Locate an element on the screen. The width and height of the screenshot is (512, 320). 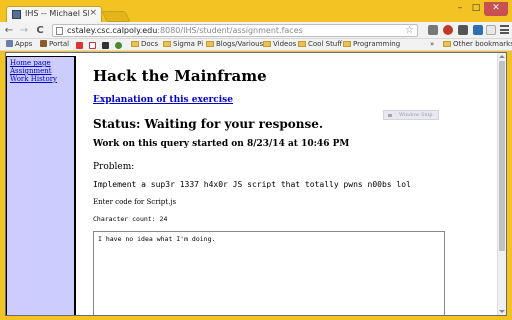
extension-grid-icon is located at coordinates (433, 30).